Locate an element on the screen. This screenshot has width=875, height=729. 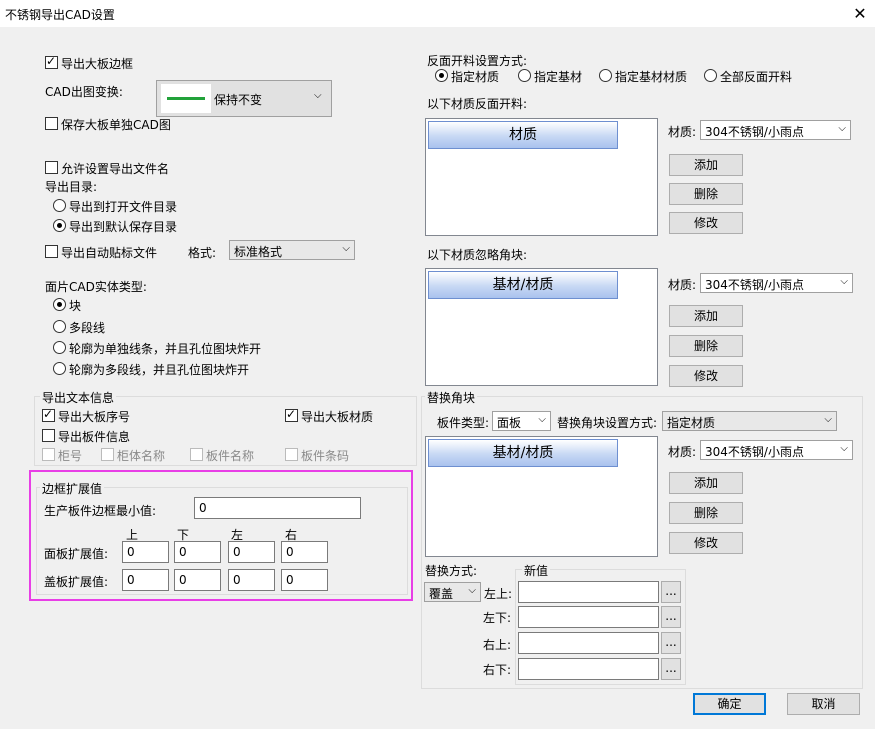
reverse-mode-label: 反面开料设置方式: is located at coordinates (477, 61).